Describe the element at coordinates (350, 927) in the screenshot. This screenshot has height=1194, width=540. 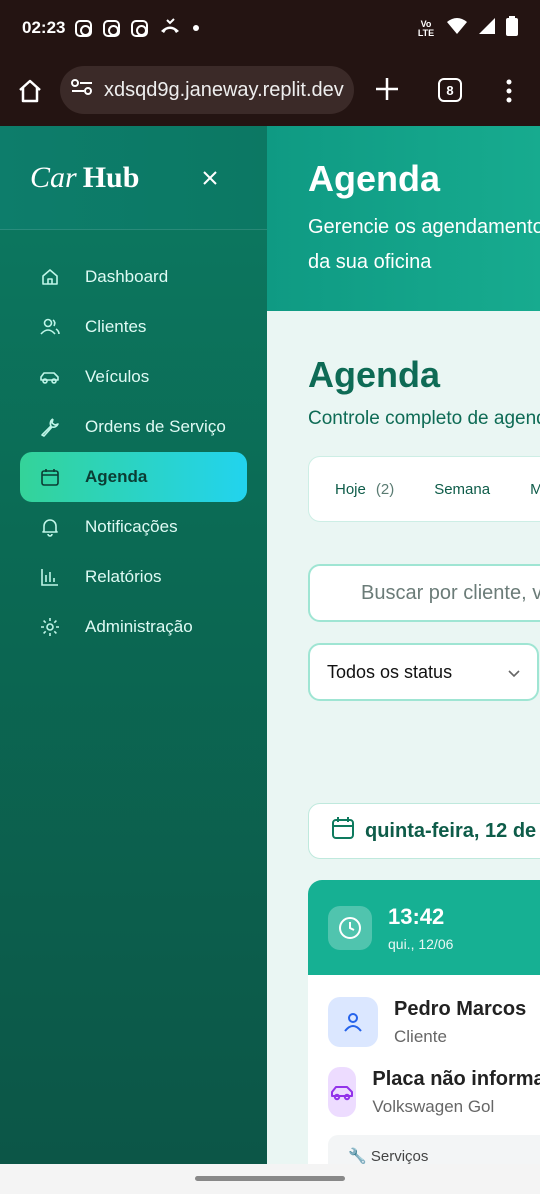
I see `clock-icon` at that location.